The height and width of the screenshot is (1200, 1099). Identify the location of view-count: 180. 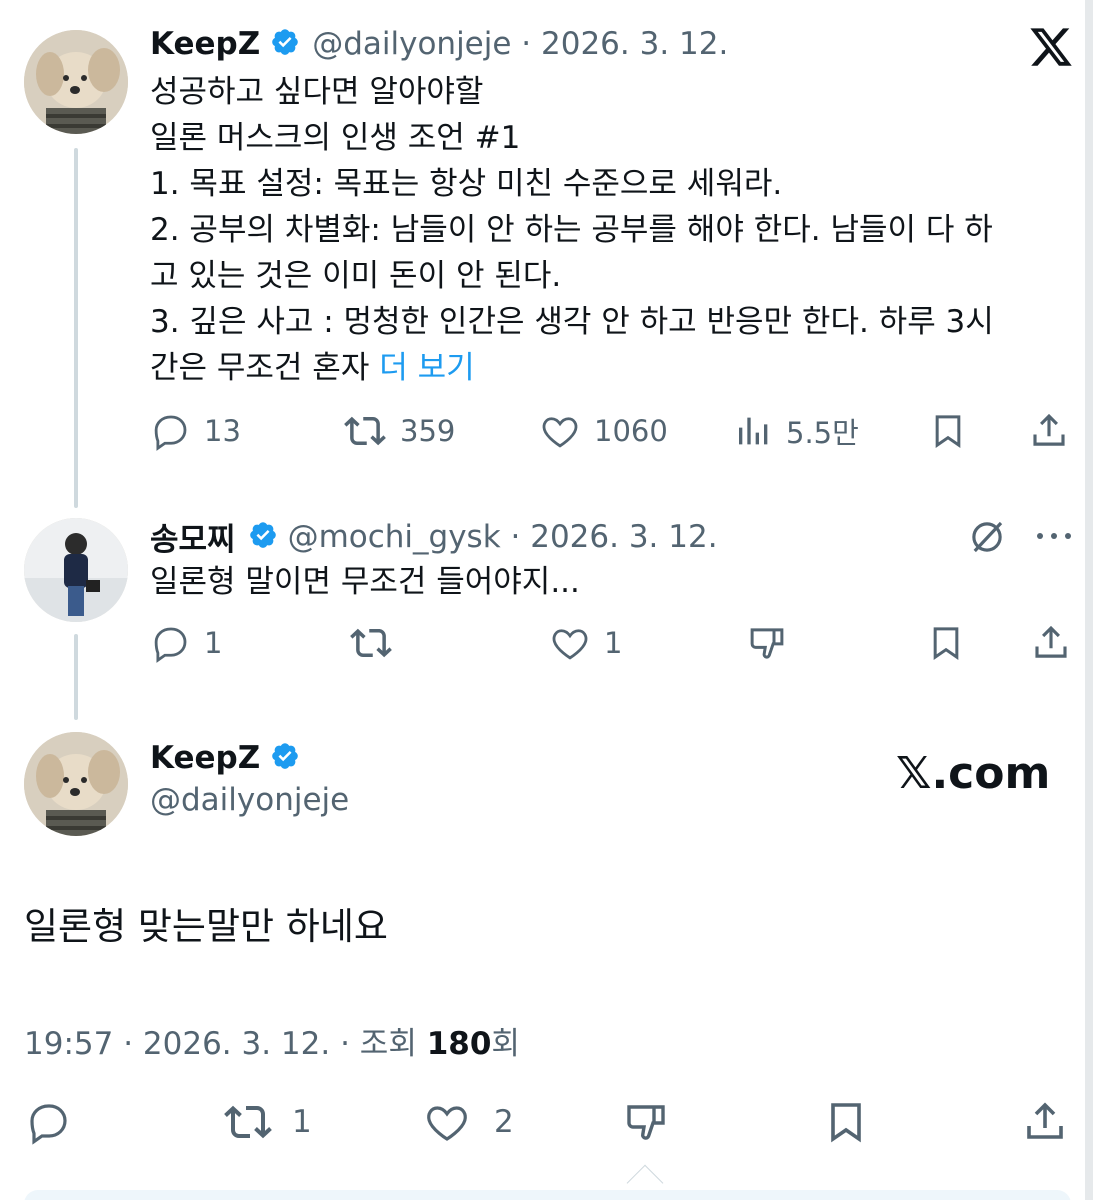
(459, 1044).